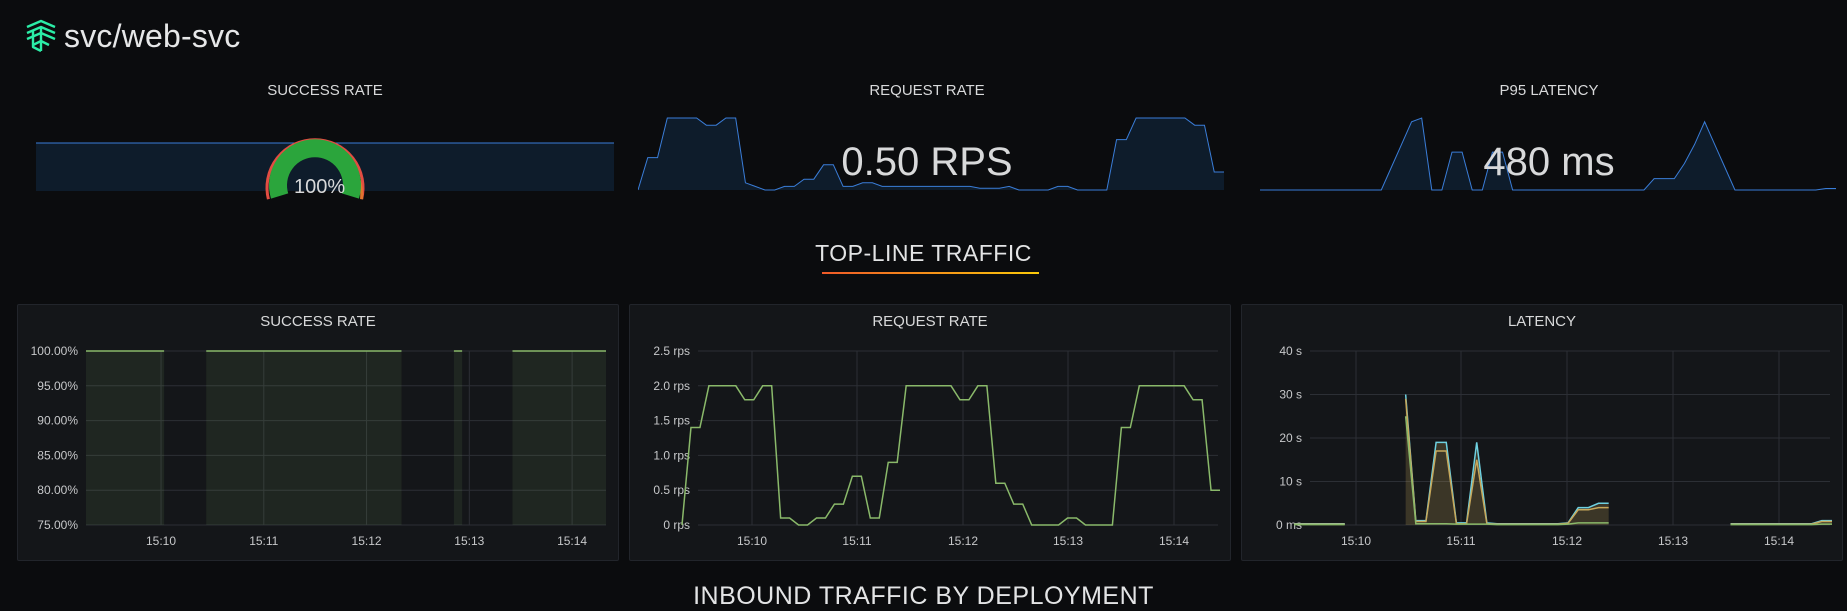 The width and height of the screenshot is (1847, 611). I want to click on request-rate-value: 0.50 RPS, so click(927, 162).